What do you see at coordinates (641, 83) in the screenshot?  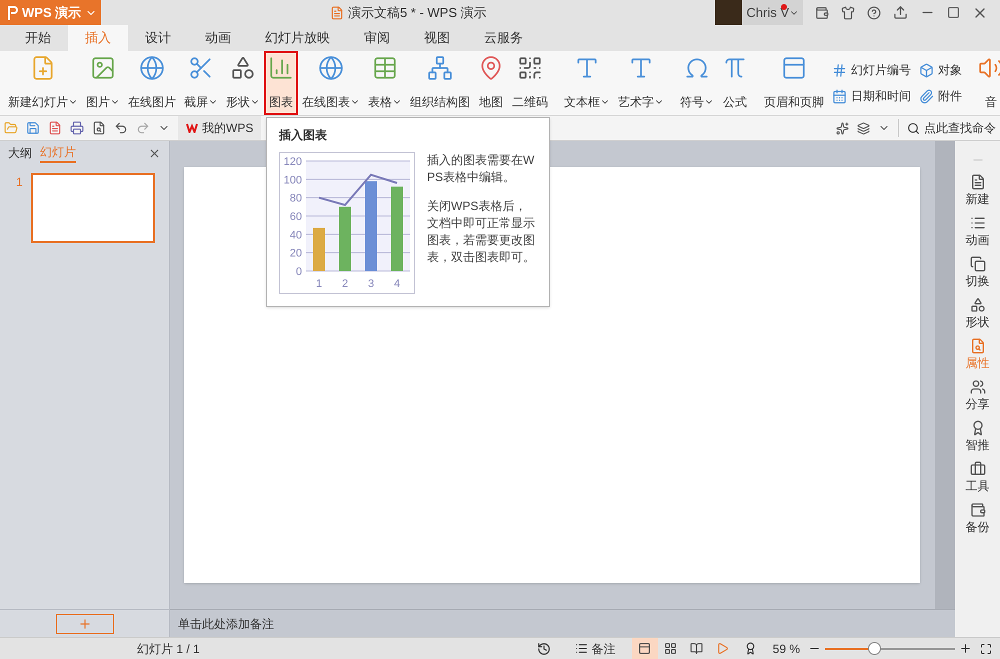 I see `ribbon-button: 艺术字` at bounding box center [641, 83].